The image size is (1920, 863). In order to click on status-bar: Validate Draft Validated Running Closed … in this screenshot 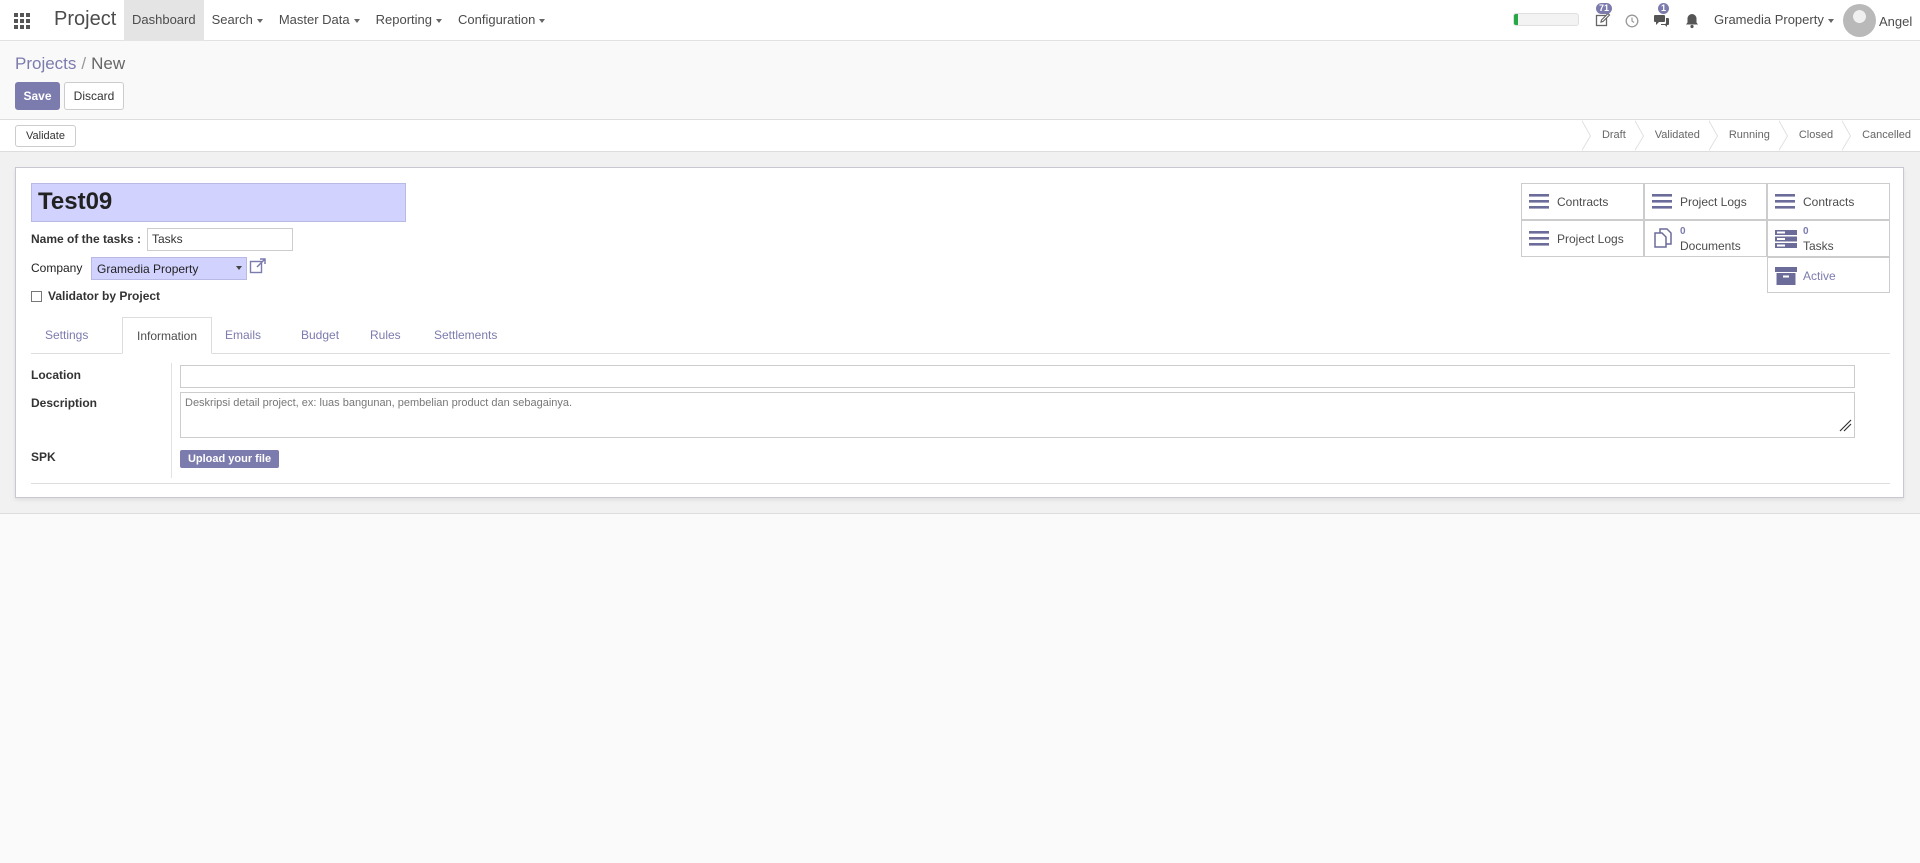, I will do `click(960, 135)`.